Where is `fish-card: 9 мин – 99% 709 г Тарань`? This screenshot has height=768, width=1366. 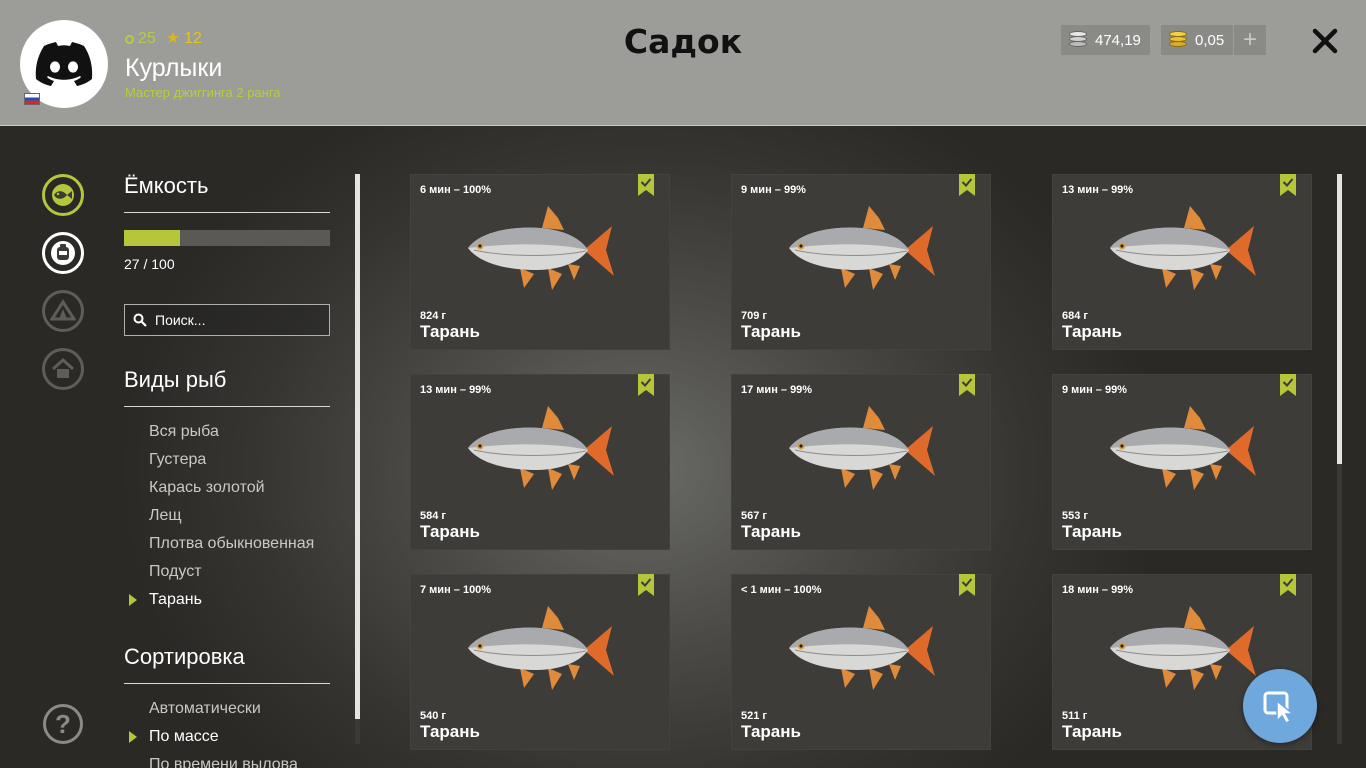 fish-card: 9 мин – 99% 709 г Тарань is located at coordinates (861, 262).